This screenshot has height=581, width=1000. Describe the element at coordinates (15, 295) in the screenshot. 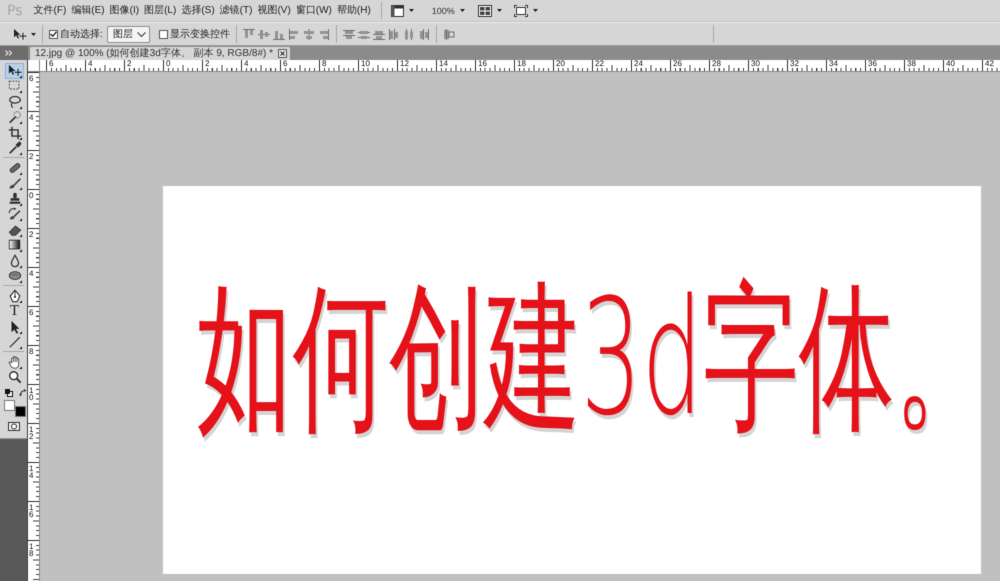

I see `pen-nib-icon` at that location.